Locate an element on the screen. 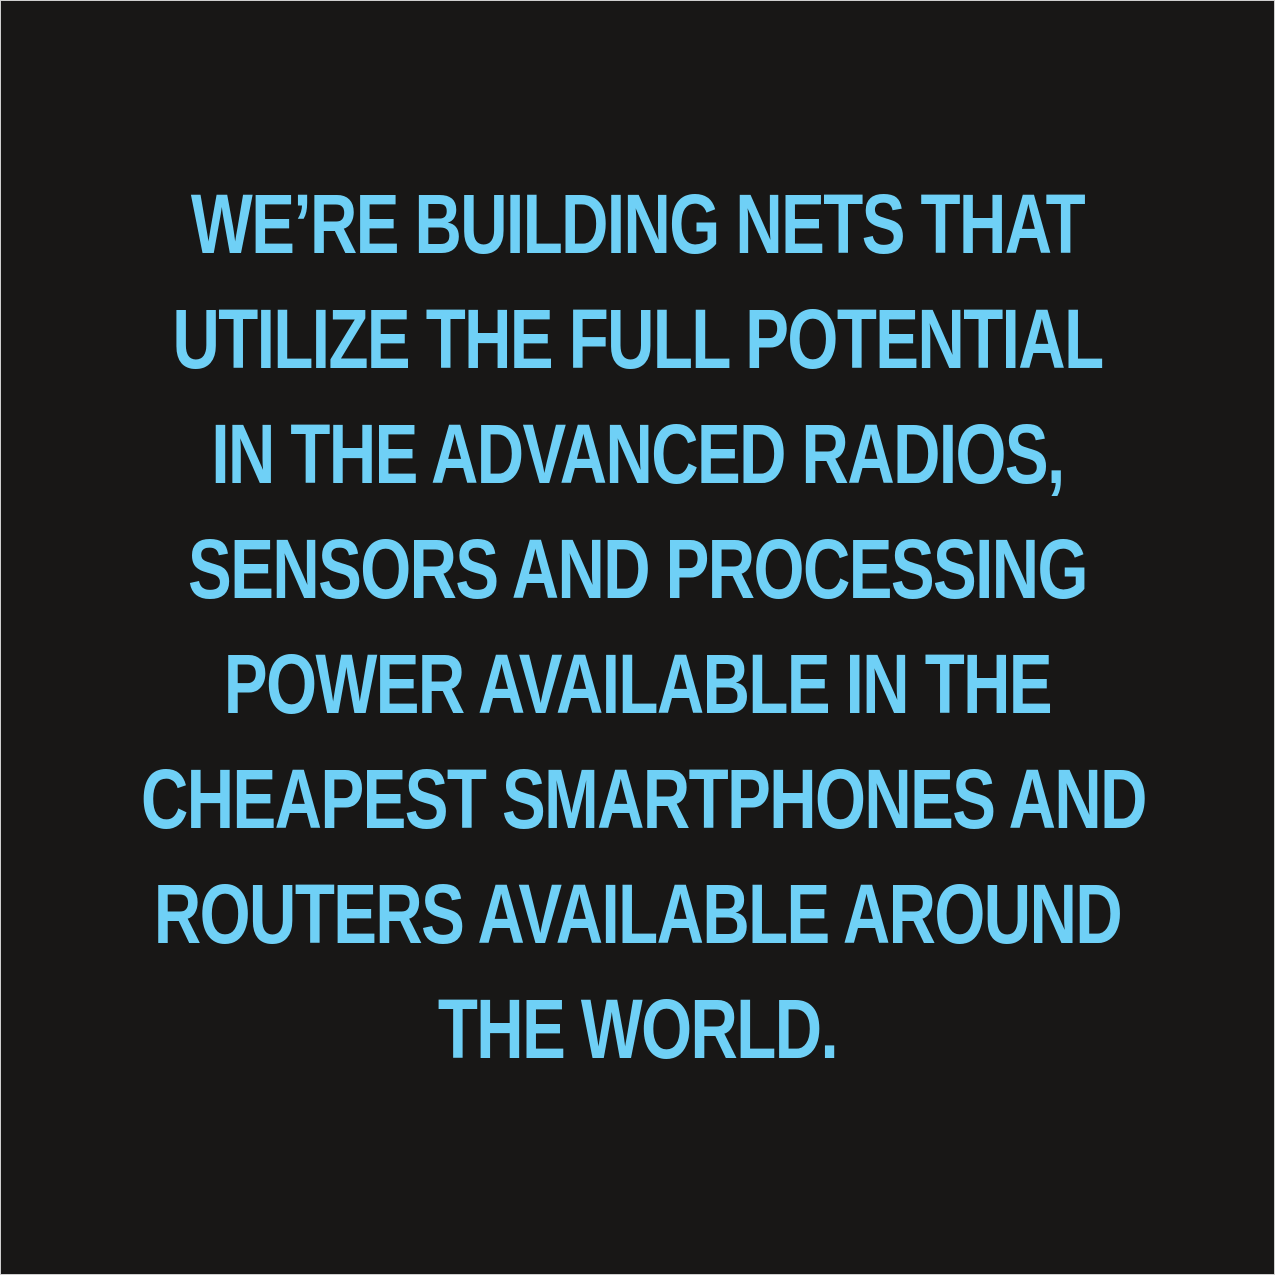 The image size is (1275, 1275). quote-line: CHEAPEST SMARTPHONES AND is located at coordinates (644, 799).